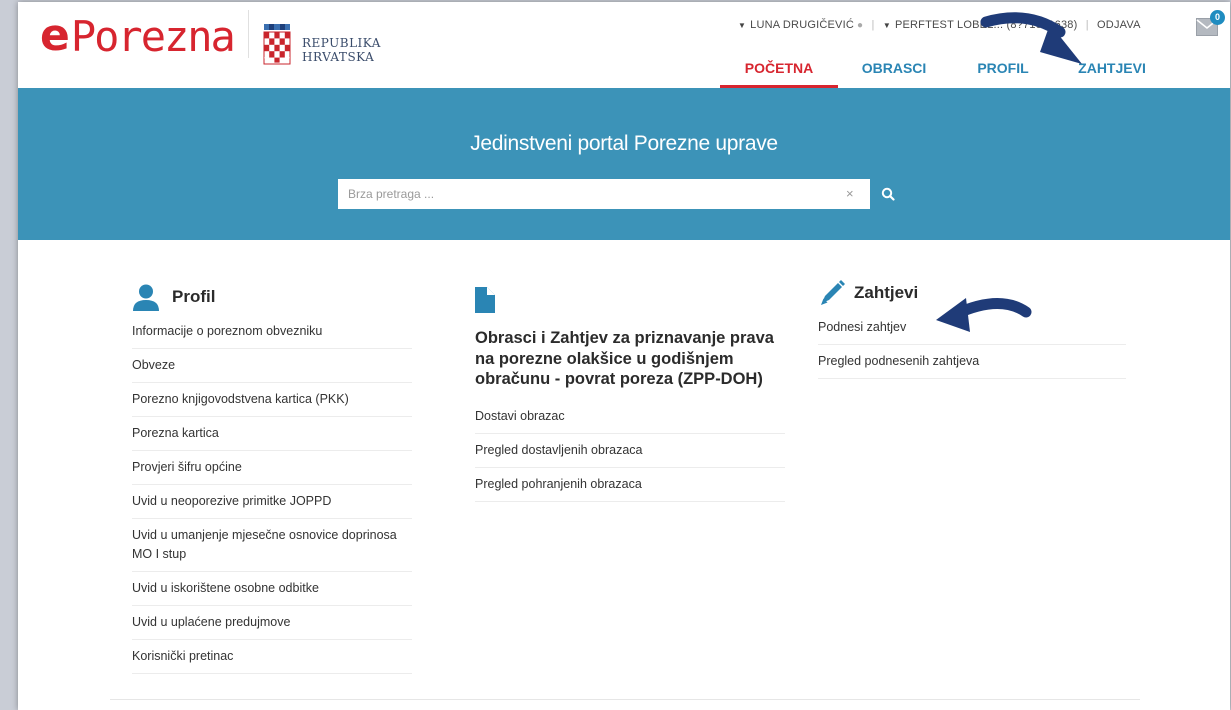 The width and height of the screenshot is (1231, 710). Describe the element at coordinates (984, 315) in the screenshot. I see `annotation-arrow-zahtjevi` at that location.